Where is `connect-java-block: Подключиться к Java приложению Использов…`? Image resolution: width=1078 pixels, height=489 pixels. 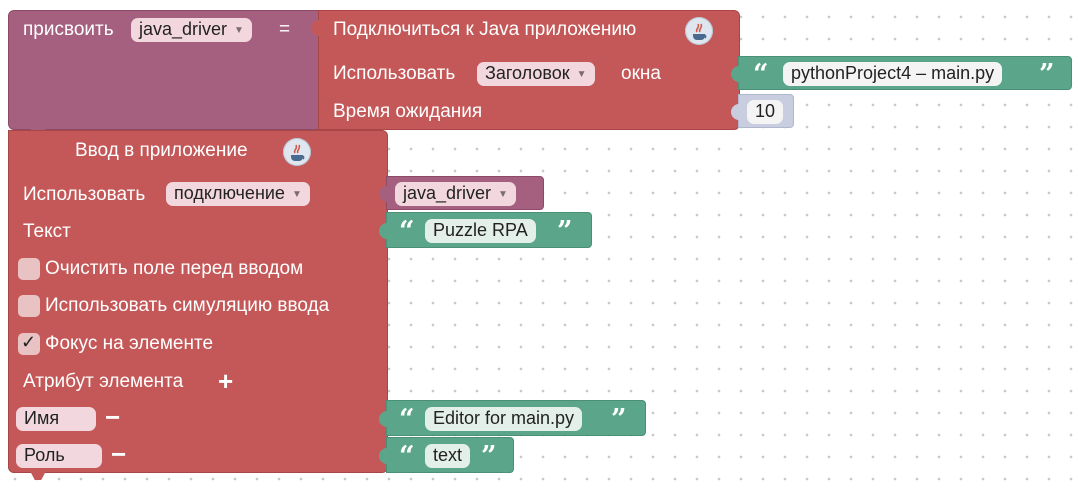
connect-java-block: Подключиться к Java приложению Использов… is located at coordinates (525, 70).